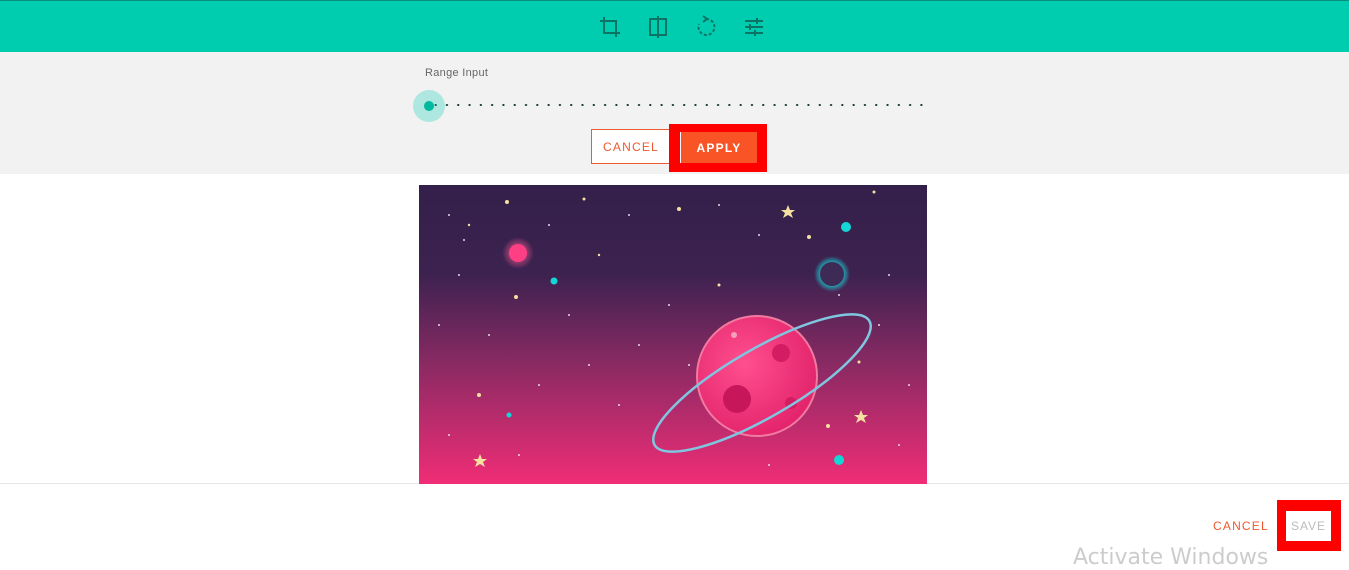 The height and width of the screenshot is (570, 1349). Describe the element at coordinates (1241, 526) in the screenshot. I see `footer-cancel-button: CANCEL` at that location.